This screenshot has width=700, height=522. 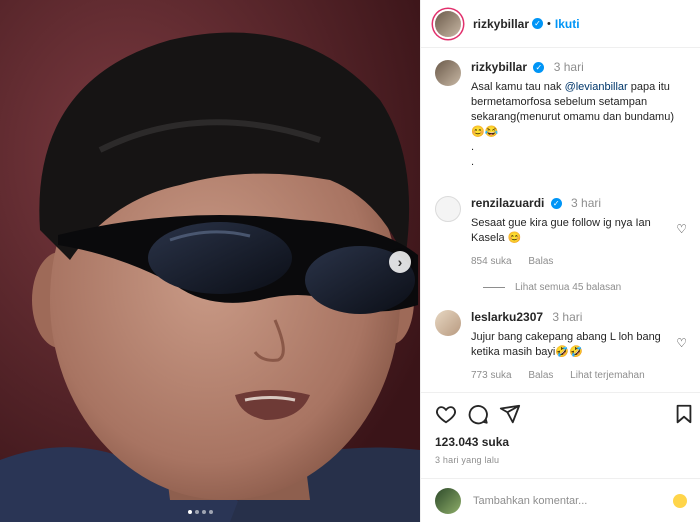 What do you see at coordinates (510, 414) in the screenshot?
I see `share-icon` at bounding box center [510, 414].